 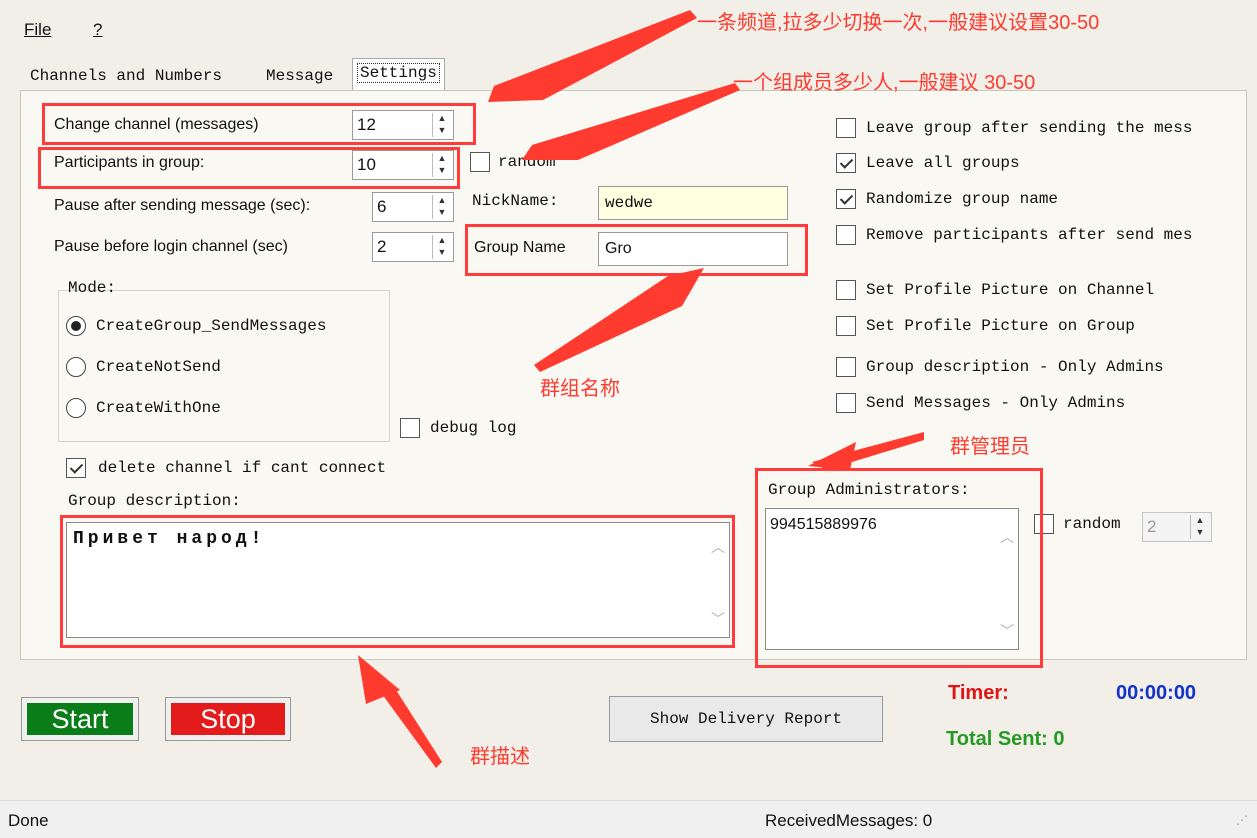 I want to click on annotation-group-admin: 群管理员, so click(x=990, y=447).